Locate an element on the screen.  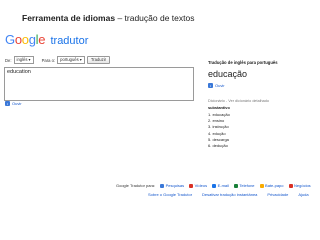
target-language-value: português is located at coordinates (69, 59).